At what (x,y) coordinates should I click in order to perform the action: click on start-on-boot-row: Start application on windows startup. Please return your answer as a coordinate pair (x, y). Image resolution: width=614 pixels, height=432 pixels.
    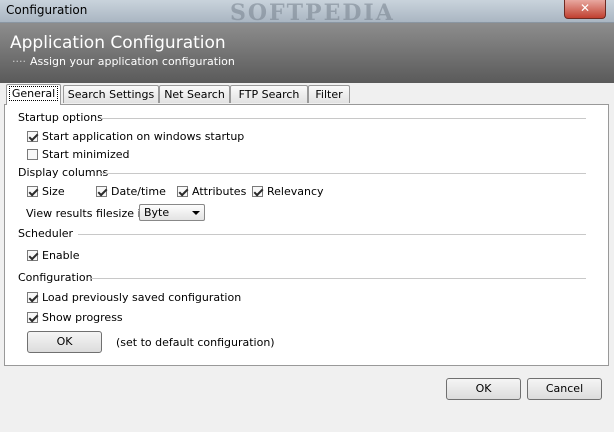
    Looking at the image, I should click on (135, 136).